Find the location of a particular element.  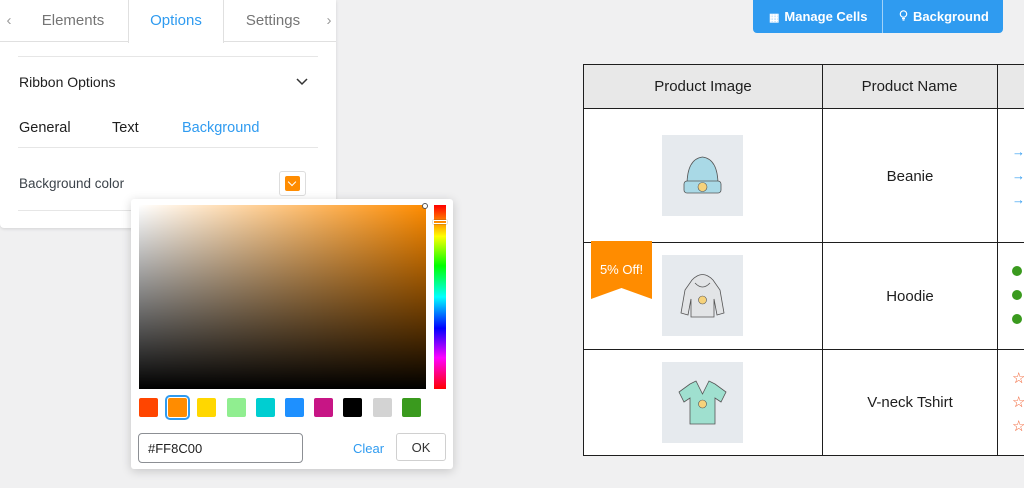

bulb-icon is located at coordinates (903, 15).